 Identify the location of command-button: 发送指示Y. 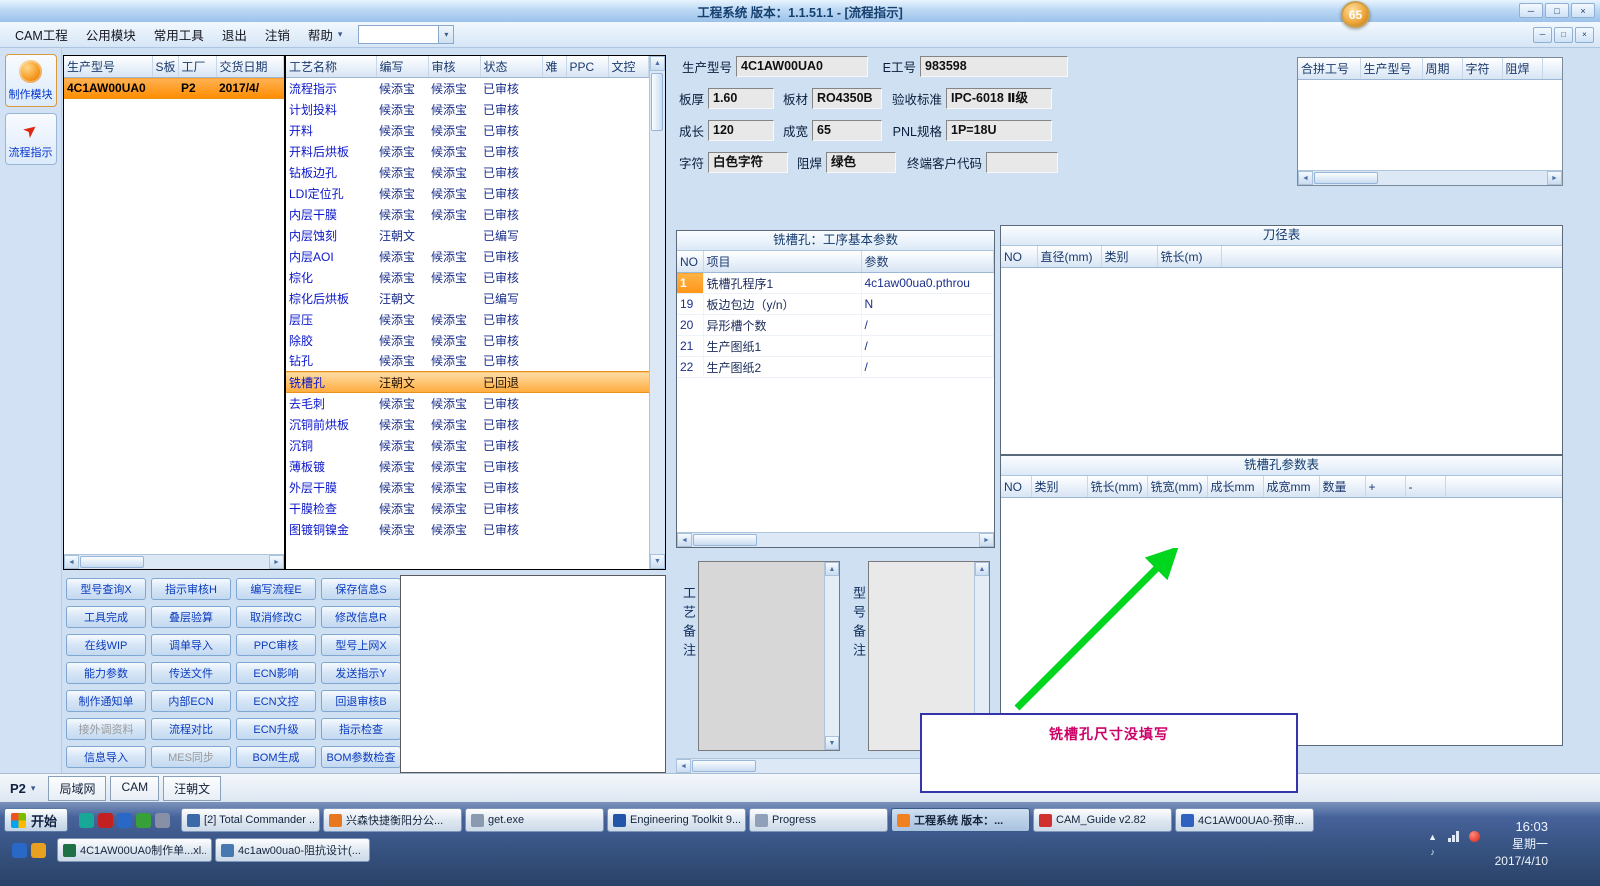
(361, 673).